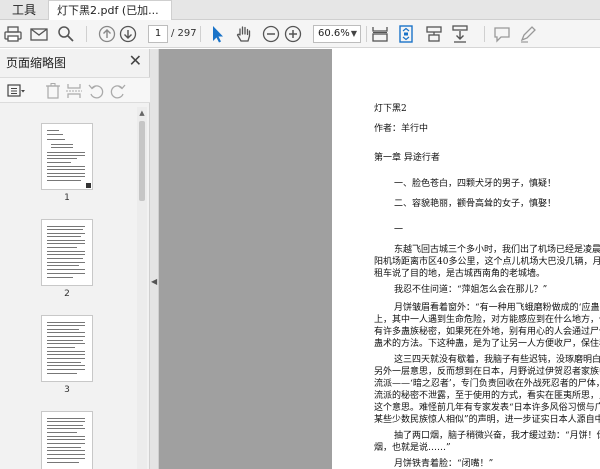  What do you see at coordinates (487, 408) in the screenshot?
I see `text-line: 这个意思。难怪前几年有专家发表“日本许多风俗习惯与广` at bounding box center [487, 408].